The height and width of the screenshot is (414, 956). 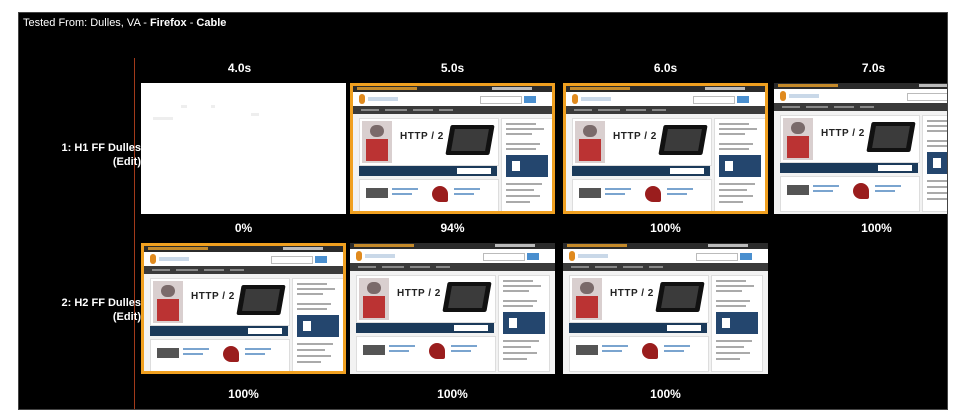 What do you see at coordinates (101, 303) in the screenshot?
I see `row-title: 2: H2 FF Dulles` at bounding box center [101, 303].